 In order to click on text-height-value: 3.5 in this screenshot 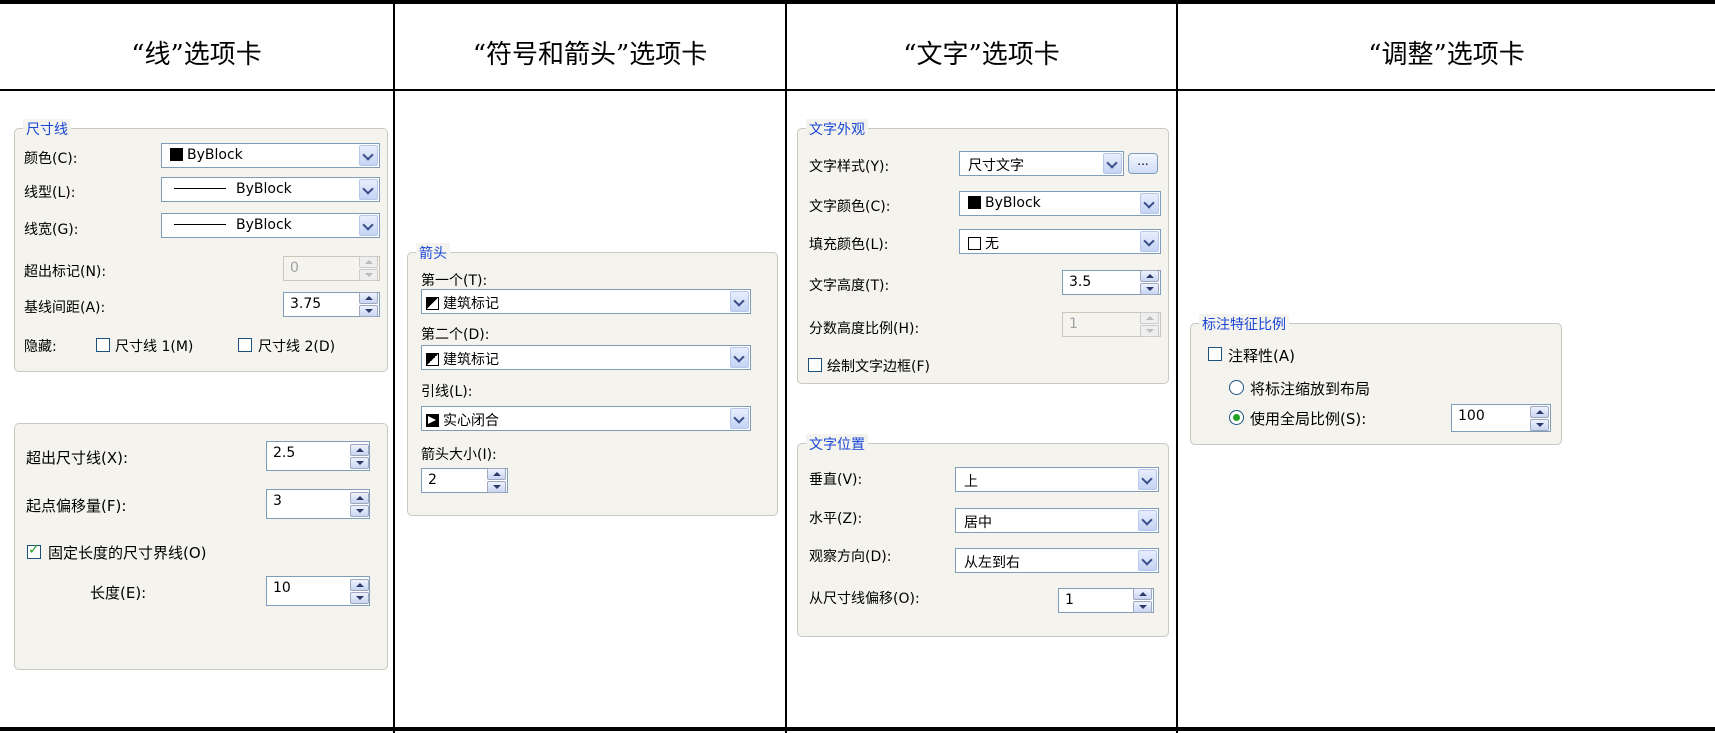, I will do `click(1080, 282)`.